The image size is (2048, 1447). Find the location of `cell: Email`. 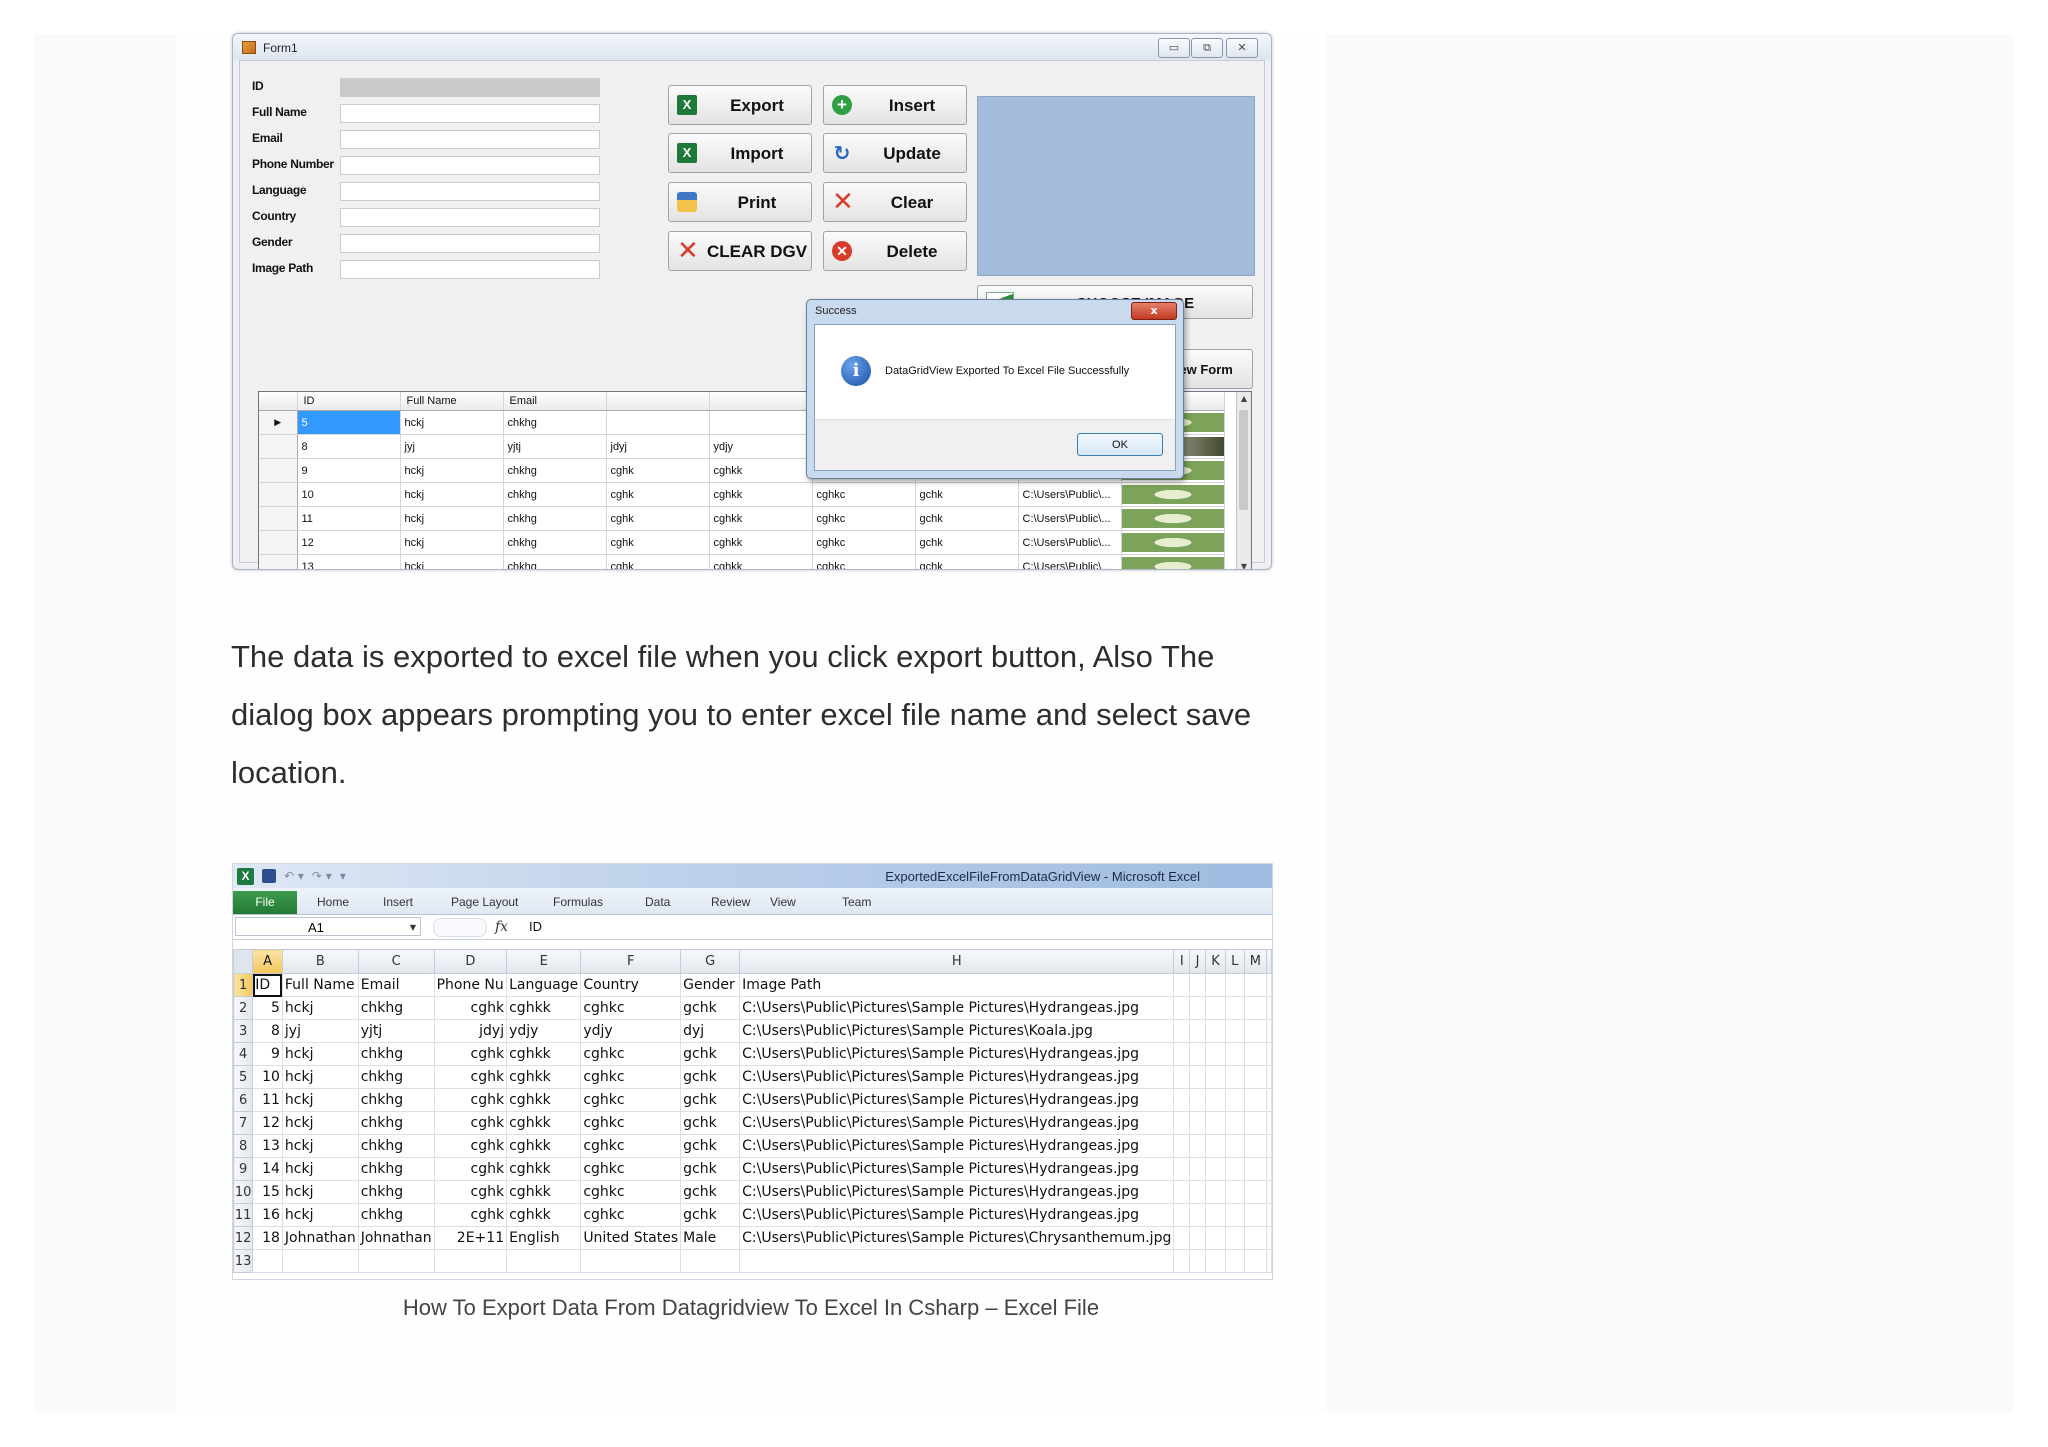

cell: Email is located at coordinates (396, 985).